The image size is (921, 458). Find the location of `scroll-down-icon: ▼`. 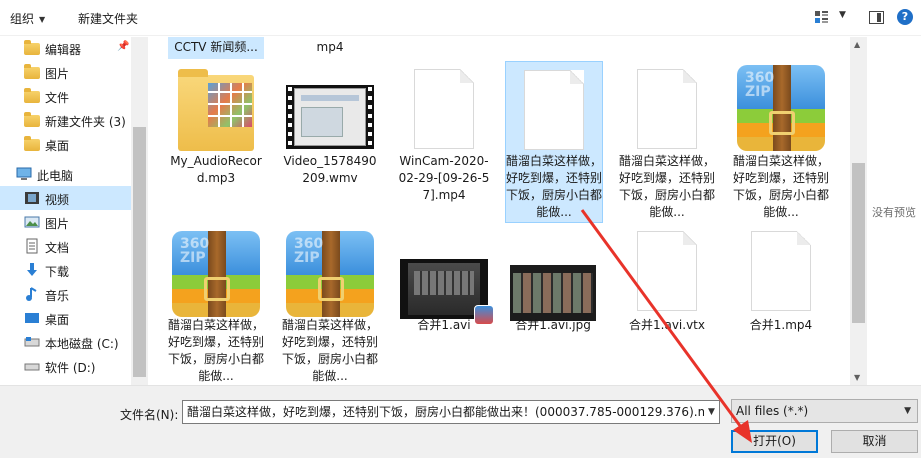

scroll-down-icon: ▼ is located at coordinates (857, 377).